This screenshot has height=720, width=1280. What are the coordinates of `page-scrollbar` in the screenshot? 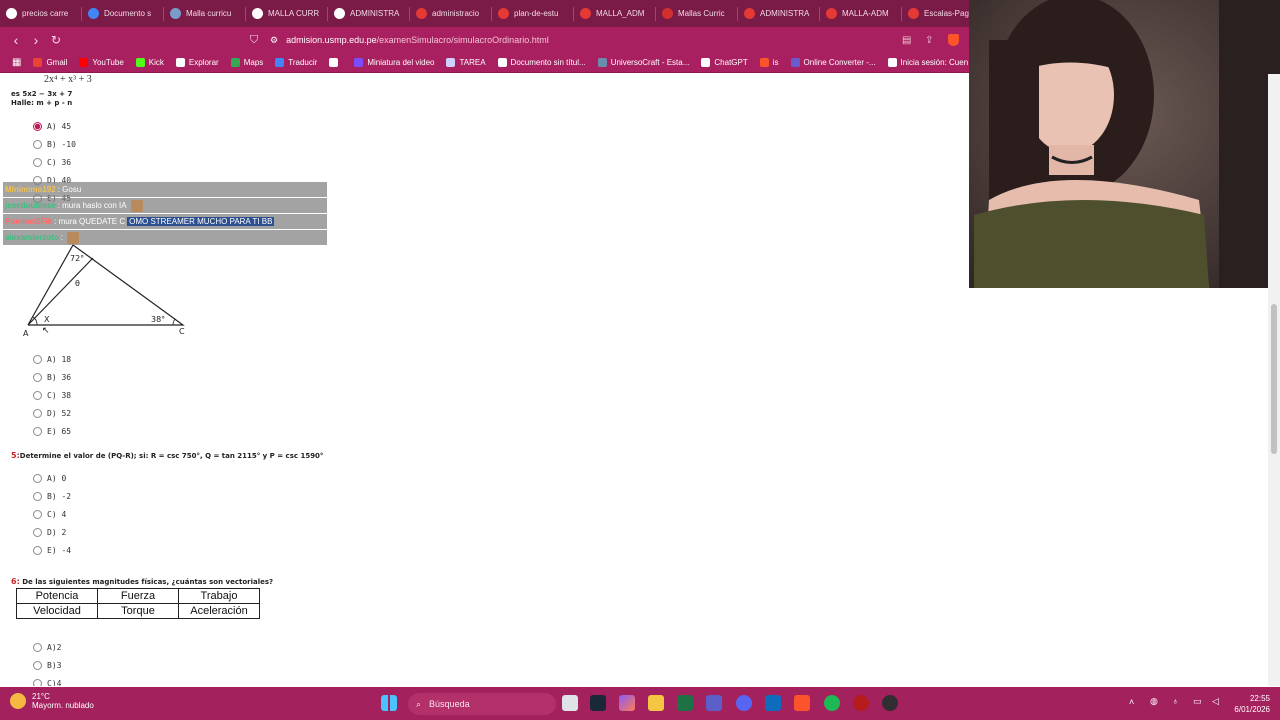 It's located at (1274, 380).